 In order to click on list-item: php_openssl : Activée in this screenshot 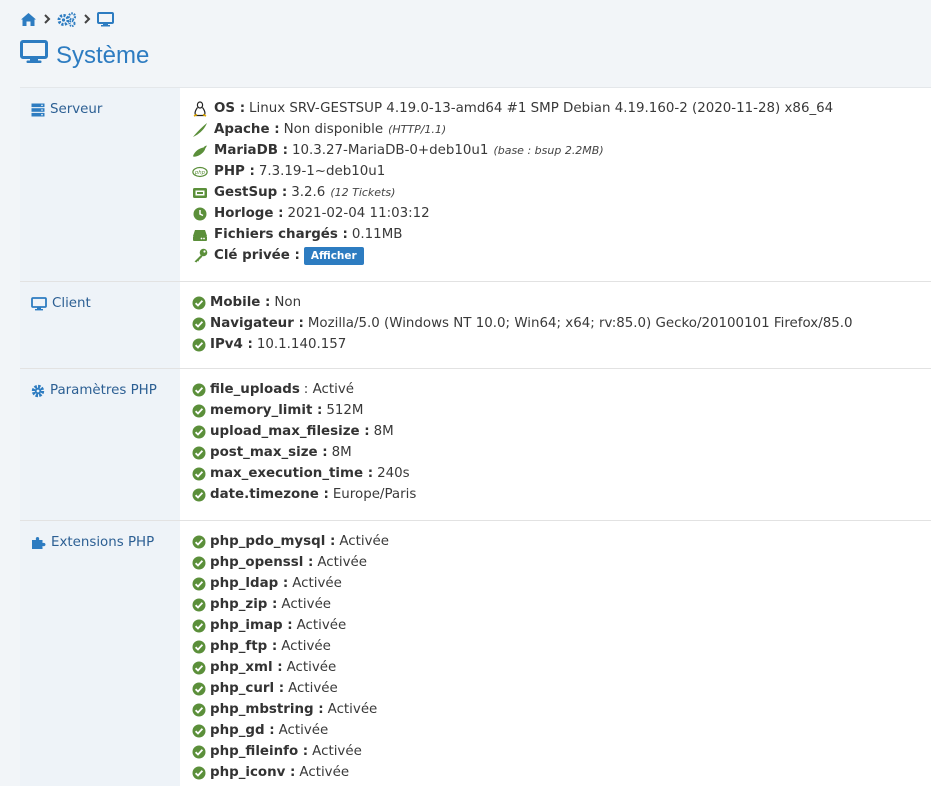, I will do `click(561, 562)`.